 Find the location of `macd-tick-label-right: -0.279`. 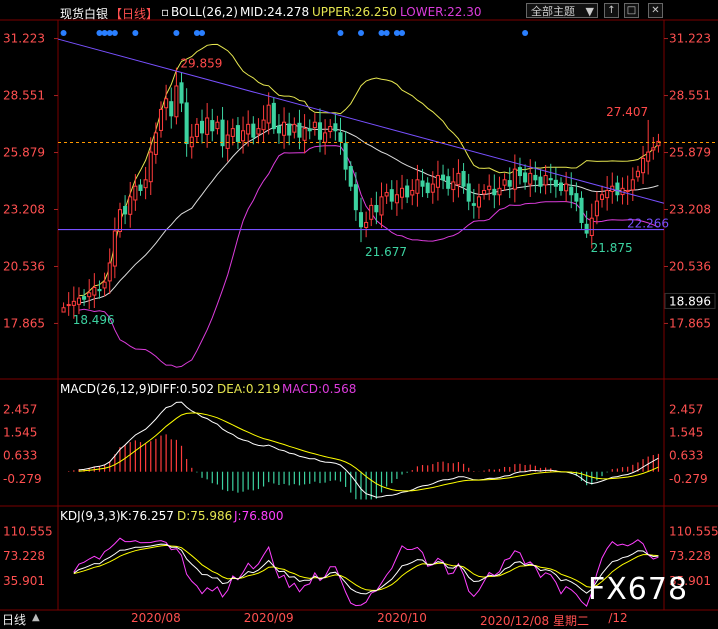

macd-tick-label-right: -0.279 is located at coordinates (688, 479).